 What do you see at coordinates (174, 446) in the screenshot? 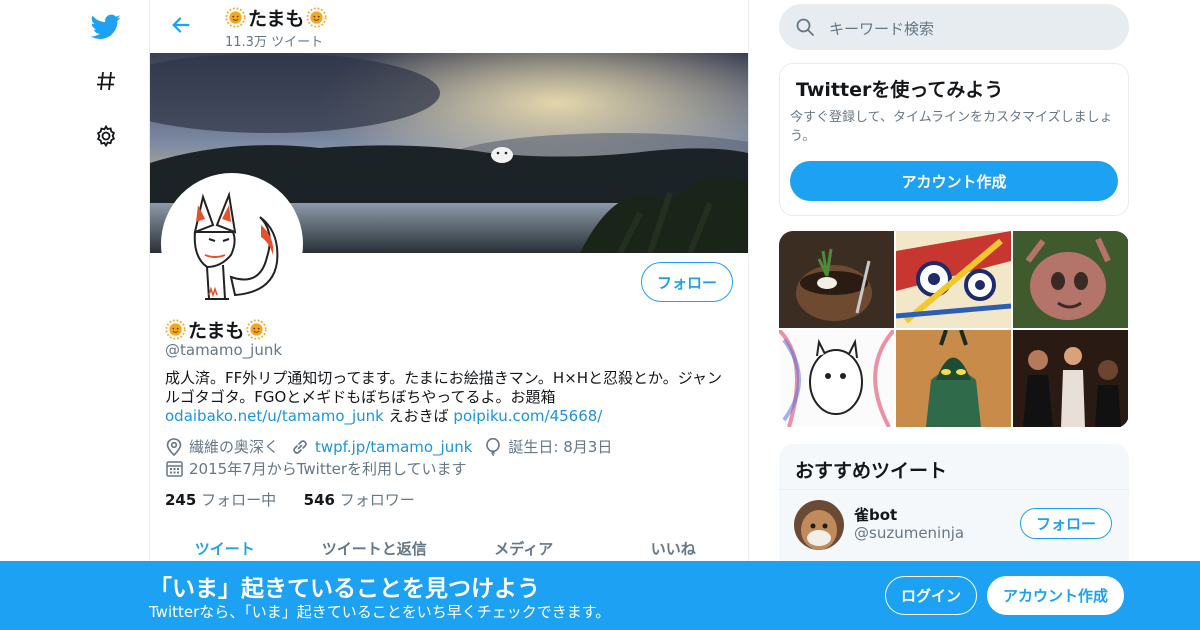
I see `location-pin-icon` at bounding box center [174, 446].